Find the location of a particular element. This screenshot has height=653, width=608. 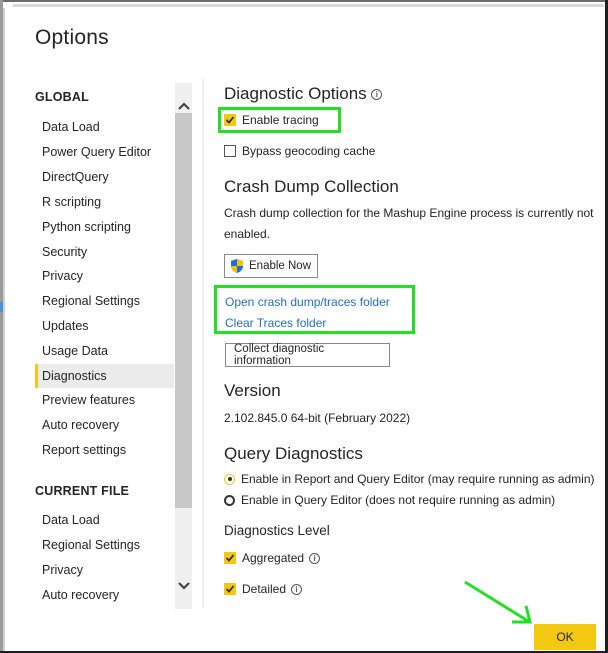

detailed-checkbox: Detailed i is located at coordinates (263, 589).